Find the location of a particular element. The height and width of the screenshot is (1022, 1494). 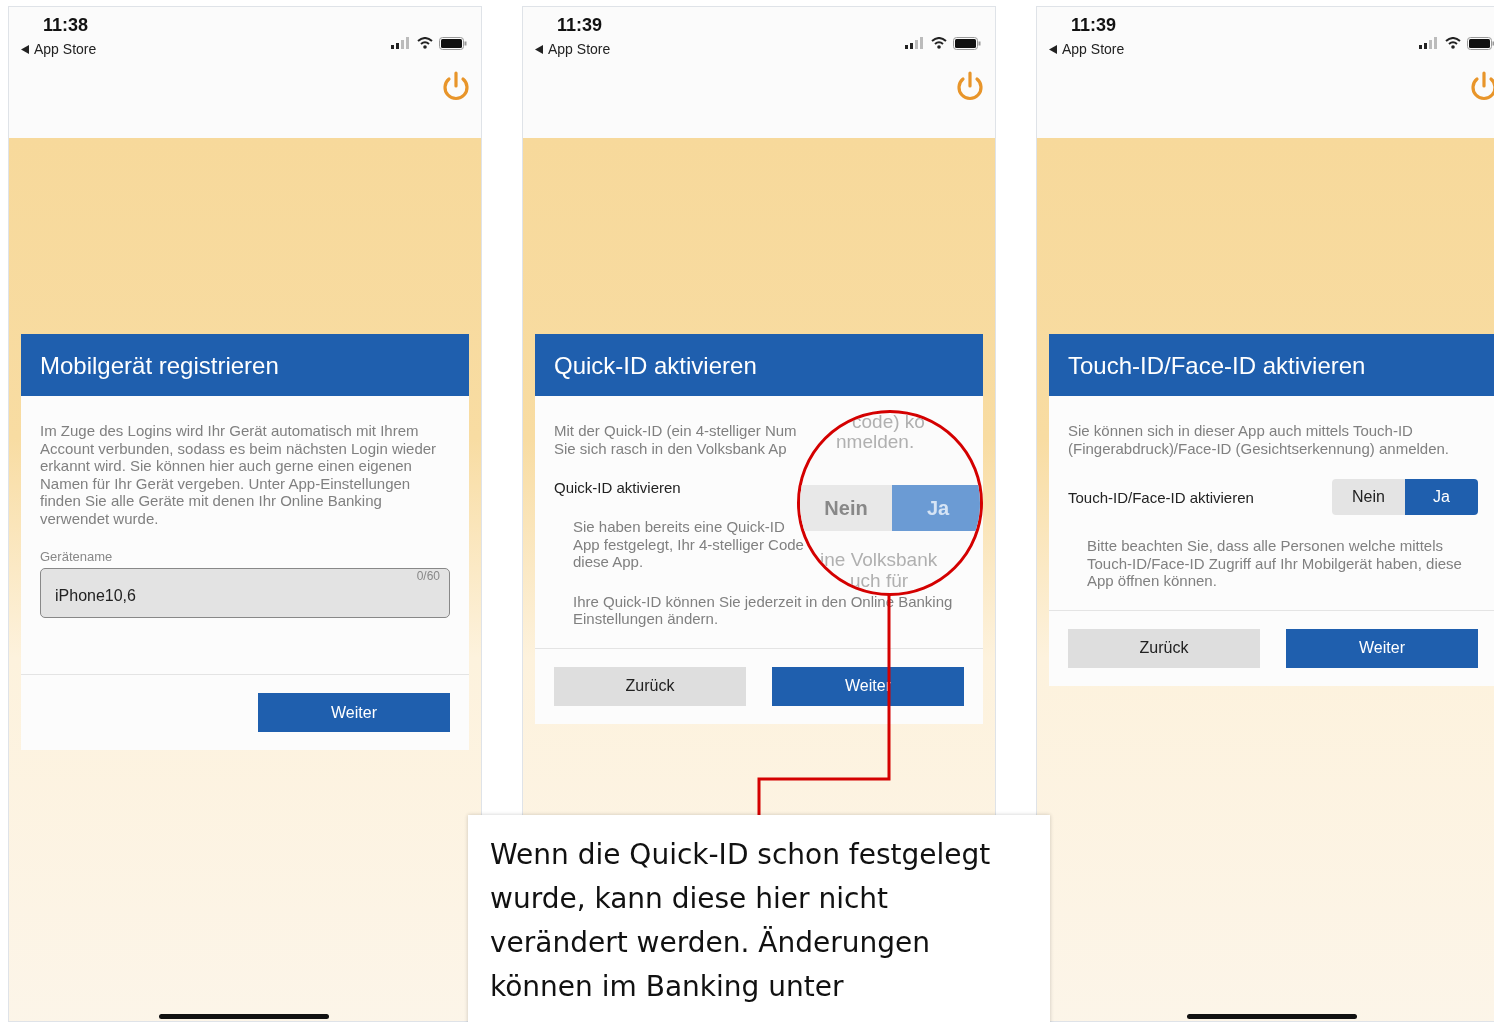

status-time: 11:38 is located at coordinates (66, 25).